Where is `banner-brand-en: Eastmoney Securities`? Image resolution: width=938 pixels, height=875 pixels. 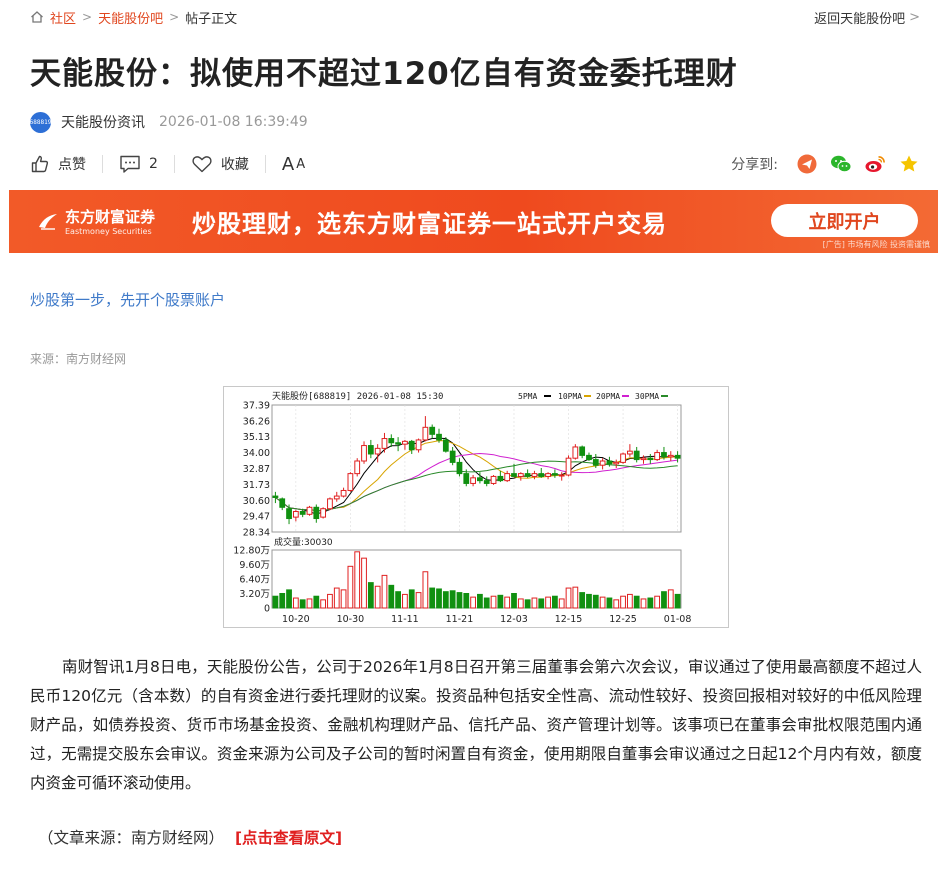 banner-brand-en: Eastmoney Securities is located at coordinates (108, 231).